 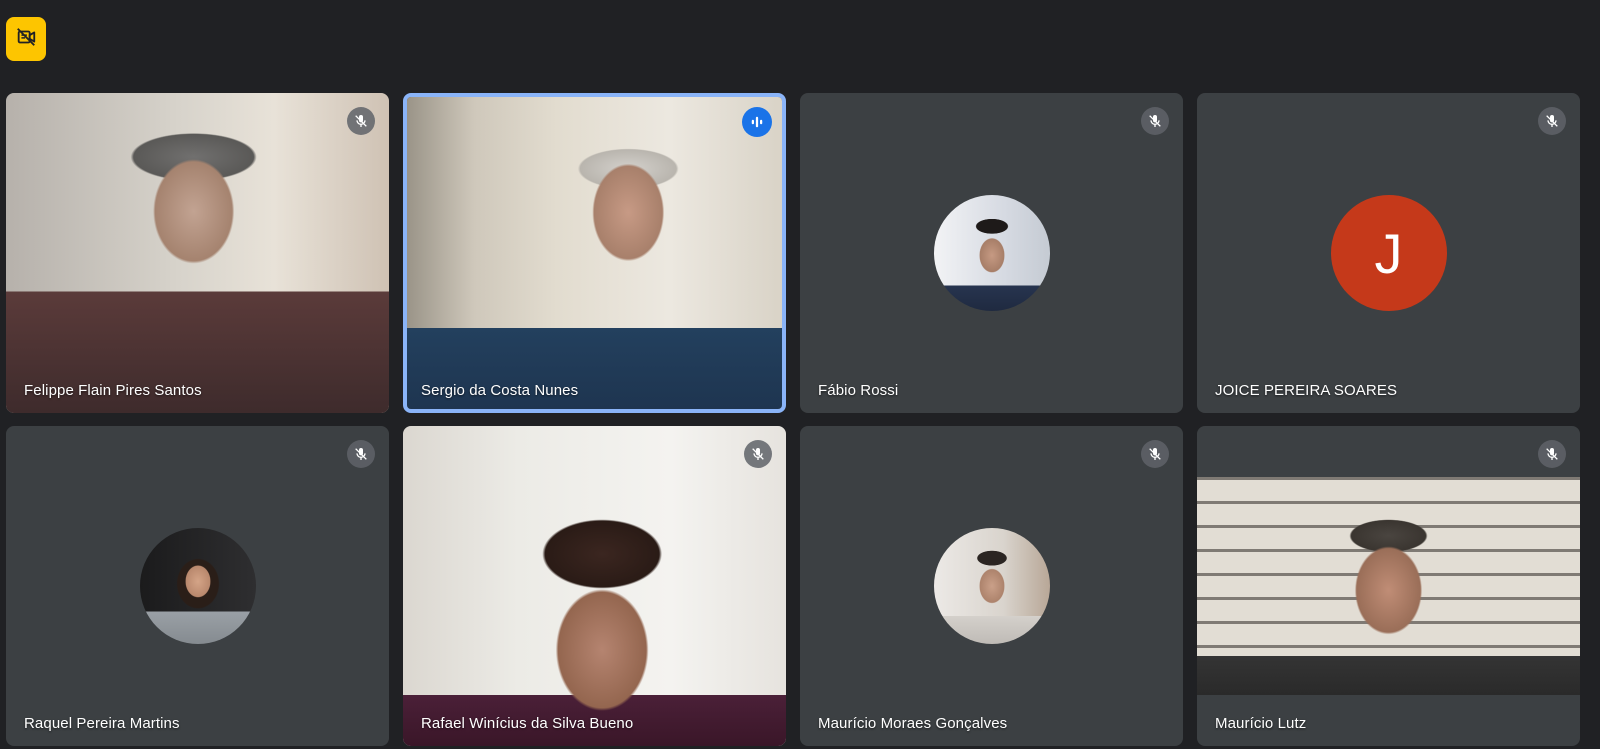 What do you see at coordinates (500, 390) in the screenshot?
I see `participant-name: Sergio da Costa Nunes` at bounding box center [500, 390].